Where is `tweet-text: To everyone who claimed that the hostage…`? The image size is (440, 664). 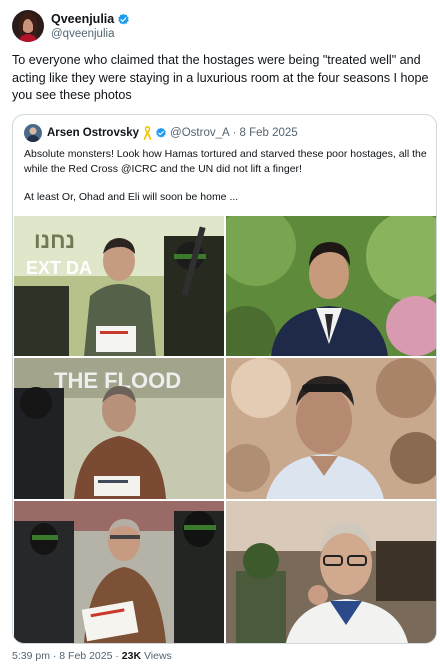 tweet-text: To everyone who claimed that the hostage… is located at coordinates (220, 77).